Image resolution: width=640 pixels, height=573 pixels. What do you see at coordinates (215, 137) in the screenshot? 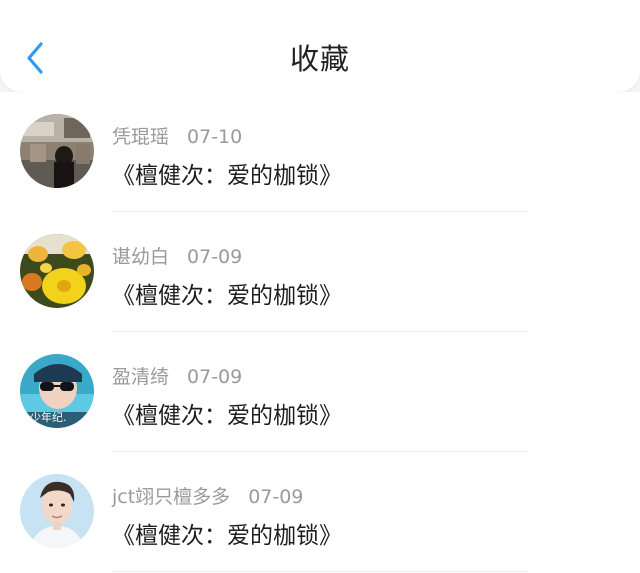
I see `favorite-date: 07-10` at bounding box center [215, 137].